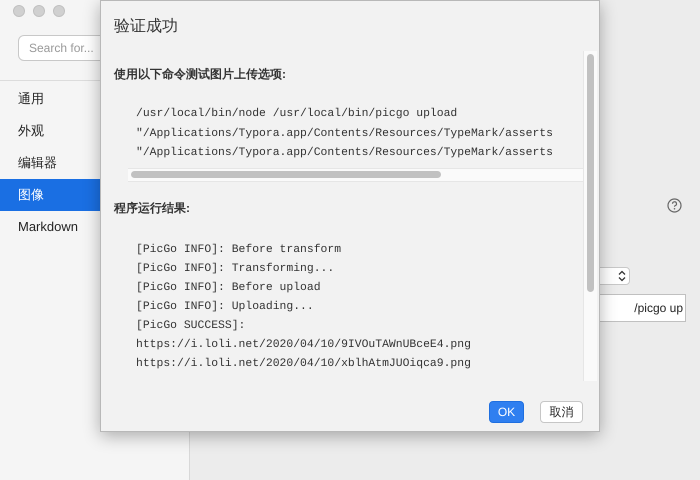 The image size is (700, 480). I want to click on help-icon, so click(674, 205).